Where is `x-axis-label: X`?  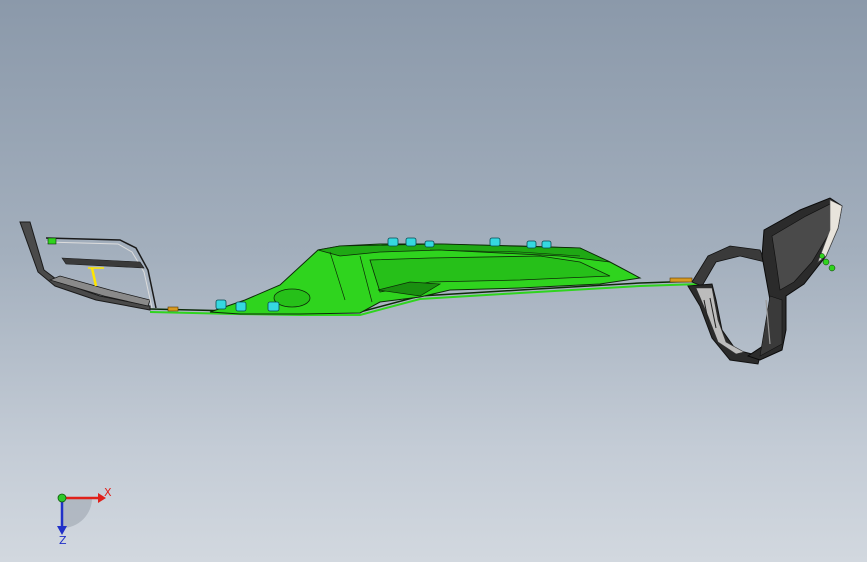
x-axis-label: X is located at coordinates (108, 492).